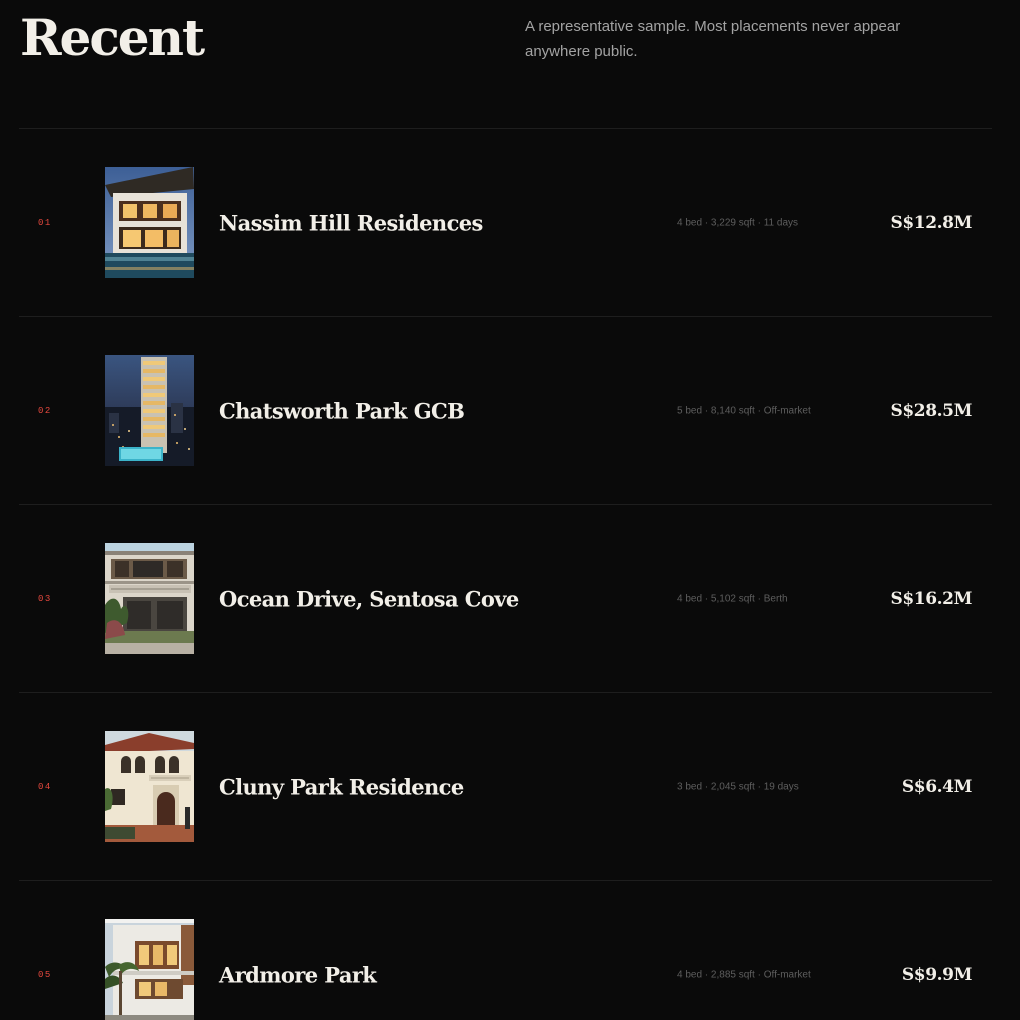 The width and height of the screenshot is (1020, 1020). I want to click on listing-index: 05, so click(45, 974).